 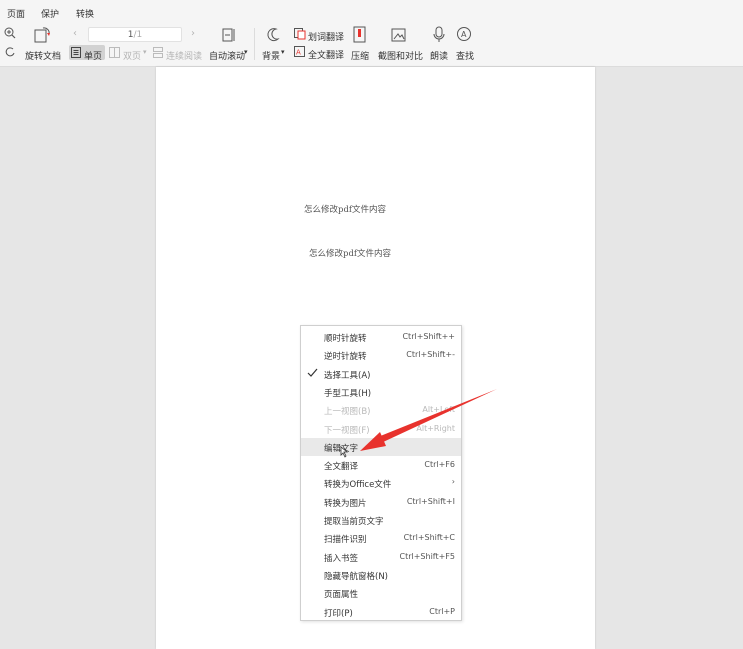 What do you see at coordinates (271, 55) in the screenshot?
I see `background-button: 背景` at bounding box center [271, 55].